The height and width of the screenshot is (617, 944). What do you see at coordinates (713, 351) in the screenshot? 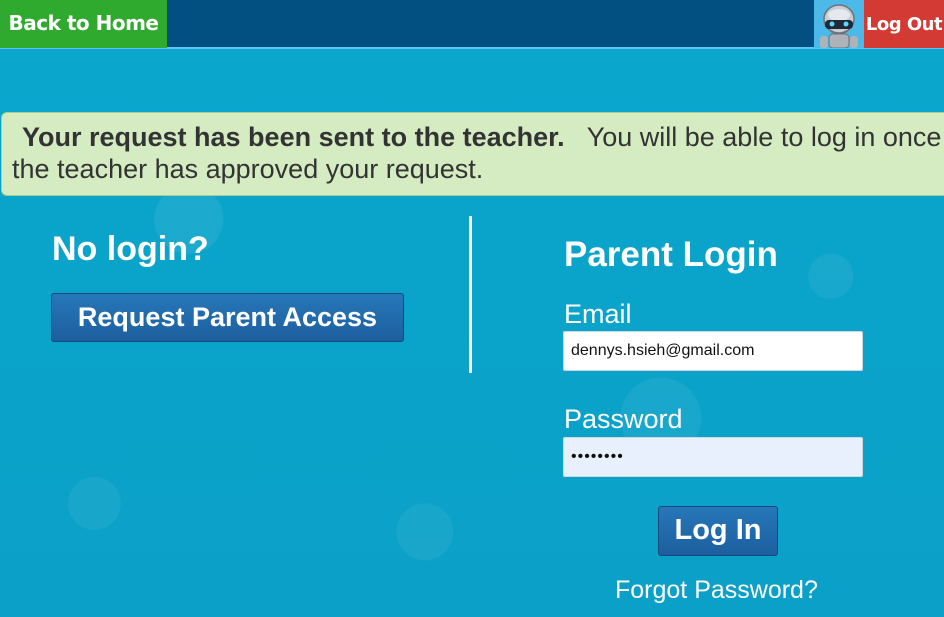
I see `email-field` at bounding box center [713, 351].